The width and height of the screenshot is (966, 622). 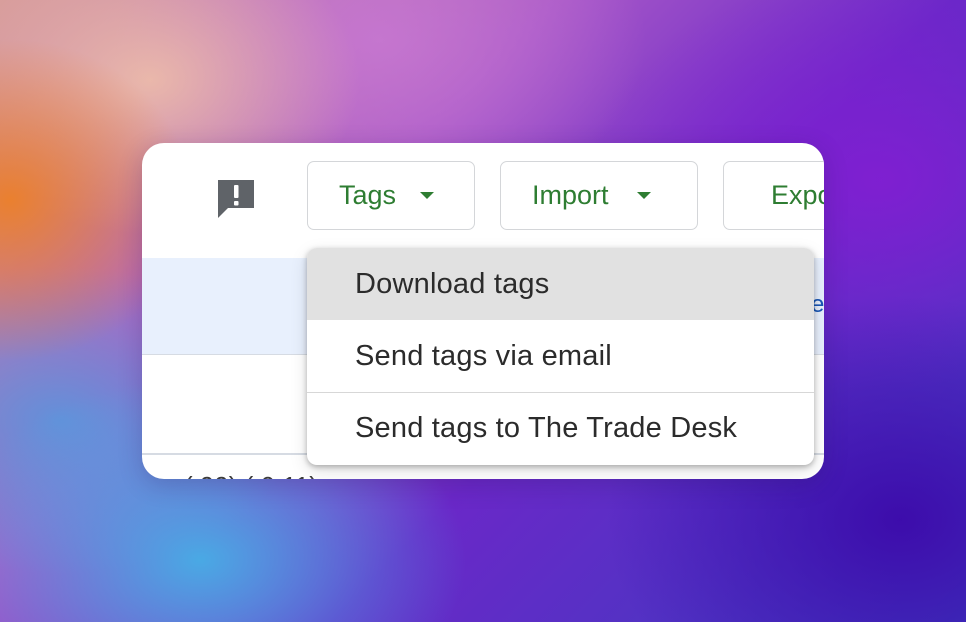 I want to click on export-button: Expo, so click(x=773, y=195).